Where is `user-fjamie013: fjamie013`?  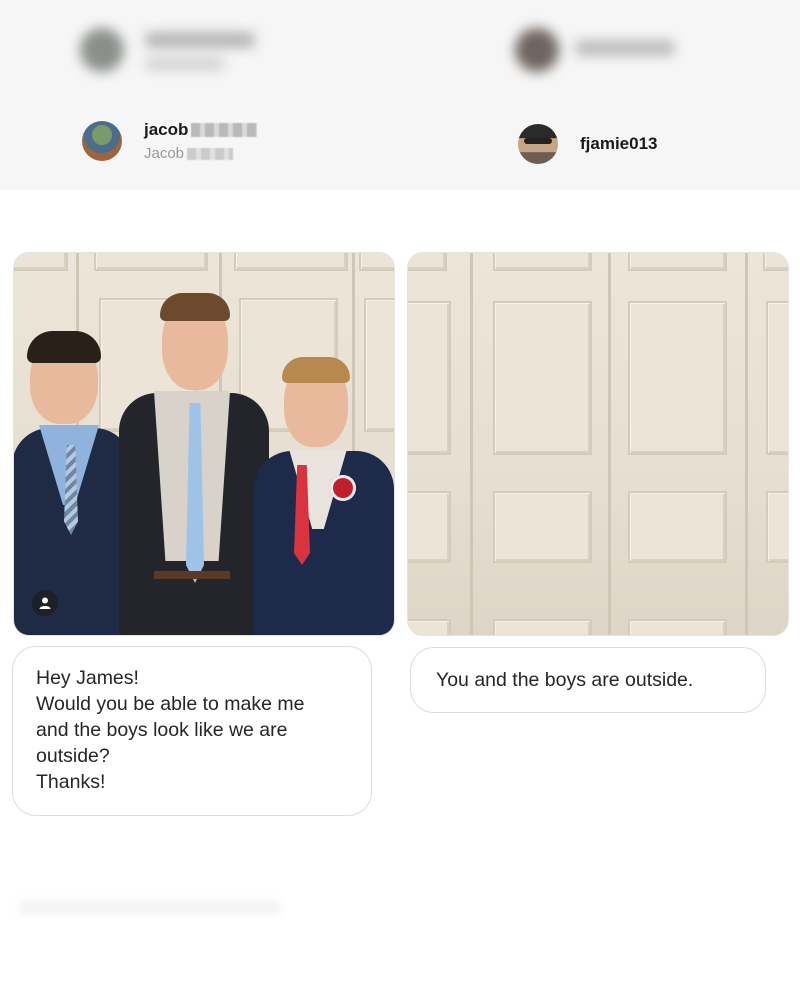
user-fjamie013: fjamie013 is located at coordinates (588, 144).